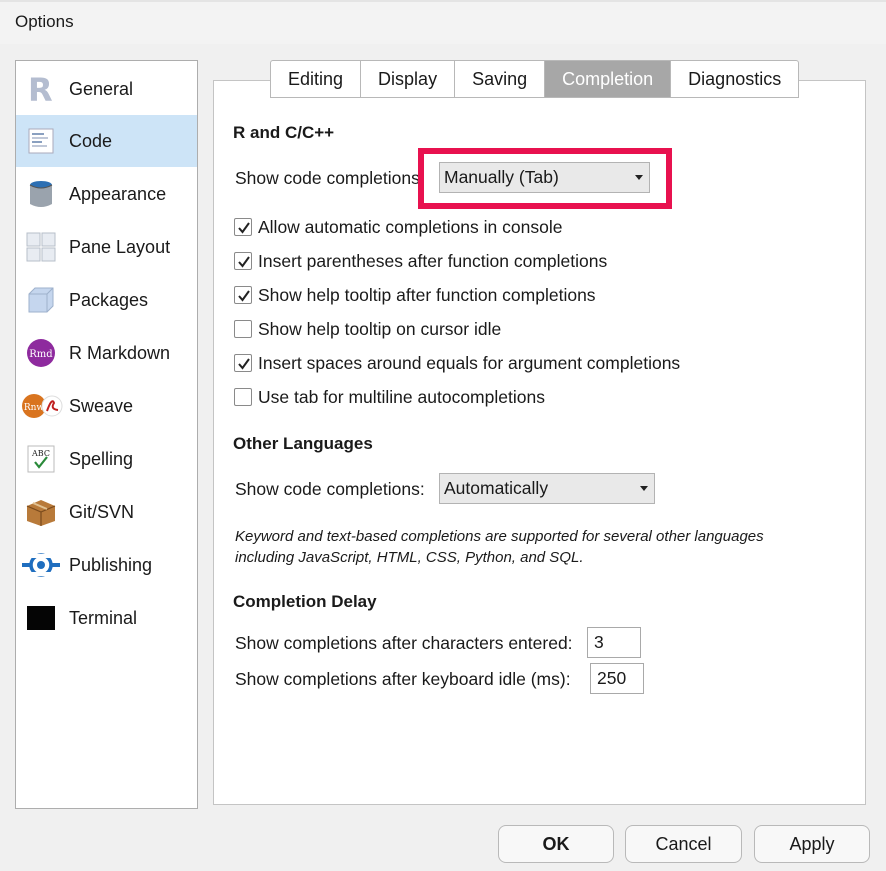 This screenshot has width=886, height=871. I want to click on sidebar-item-sweave: Rnw Sweave, so click(106, 406).